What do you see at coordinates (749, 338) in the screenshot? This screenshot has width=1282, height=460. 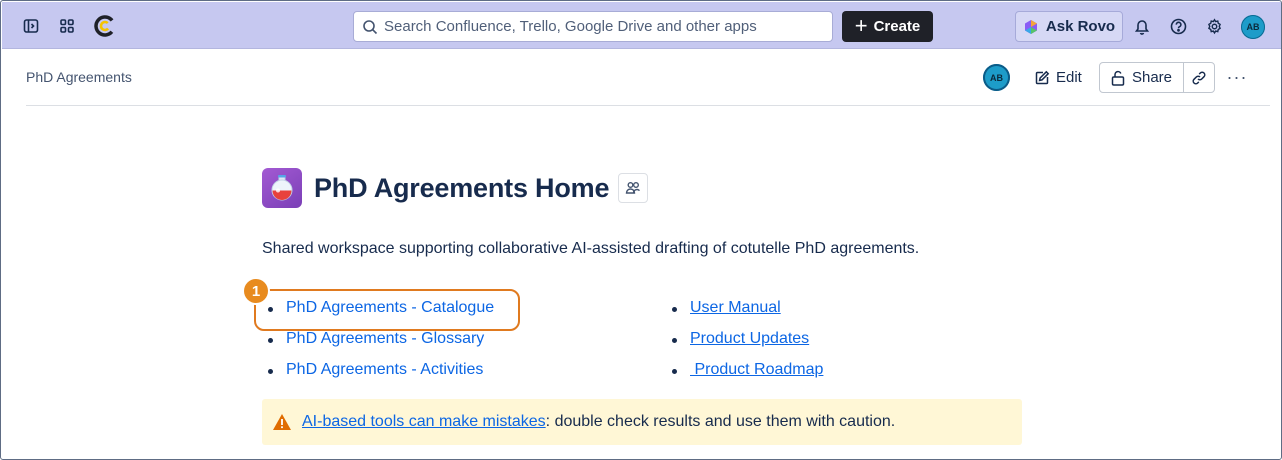 I see `product-updates-link: Product Updates` at bounding box center [749, 338].